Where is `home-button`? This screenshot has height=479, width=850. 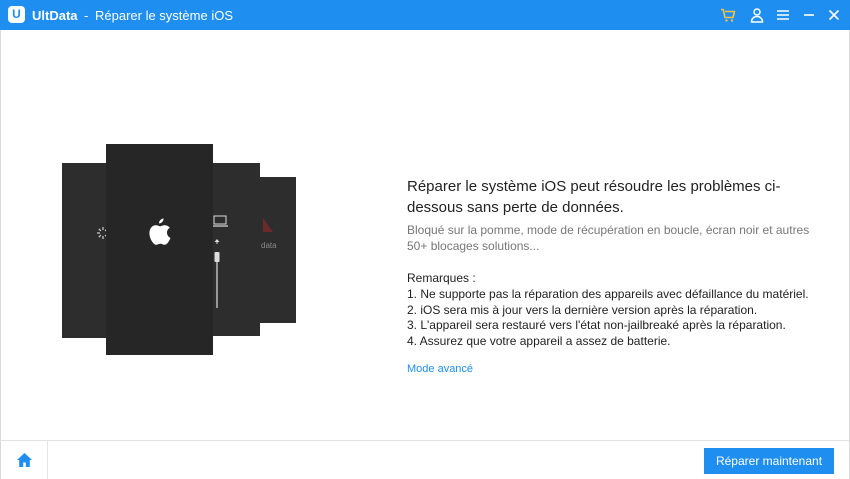
home-button is located at coordinates (24, 460).